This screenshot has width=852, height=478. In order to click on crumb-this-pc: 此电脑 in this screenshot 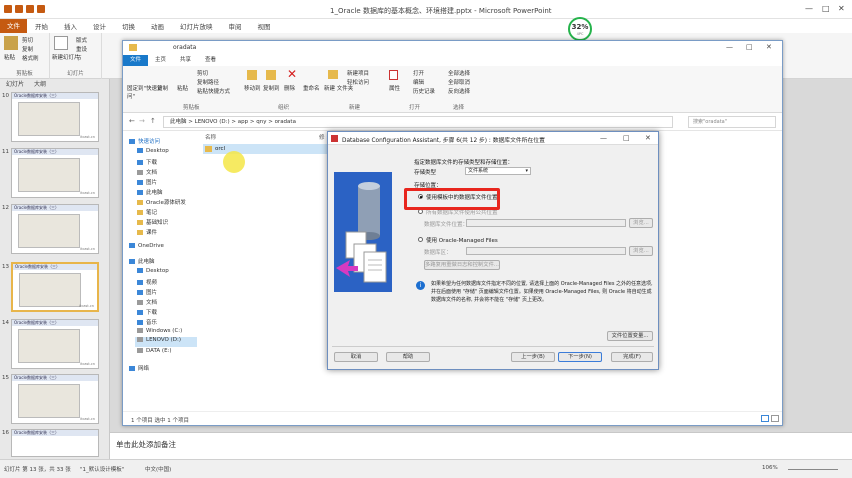, I will do `click(178, 122)`.